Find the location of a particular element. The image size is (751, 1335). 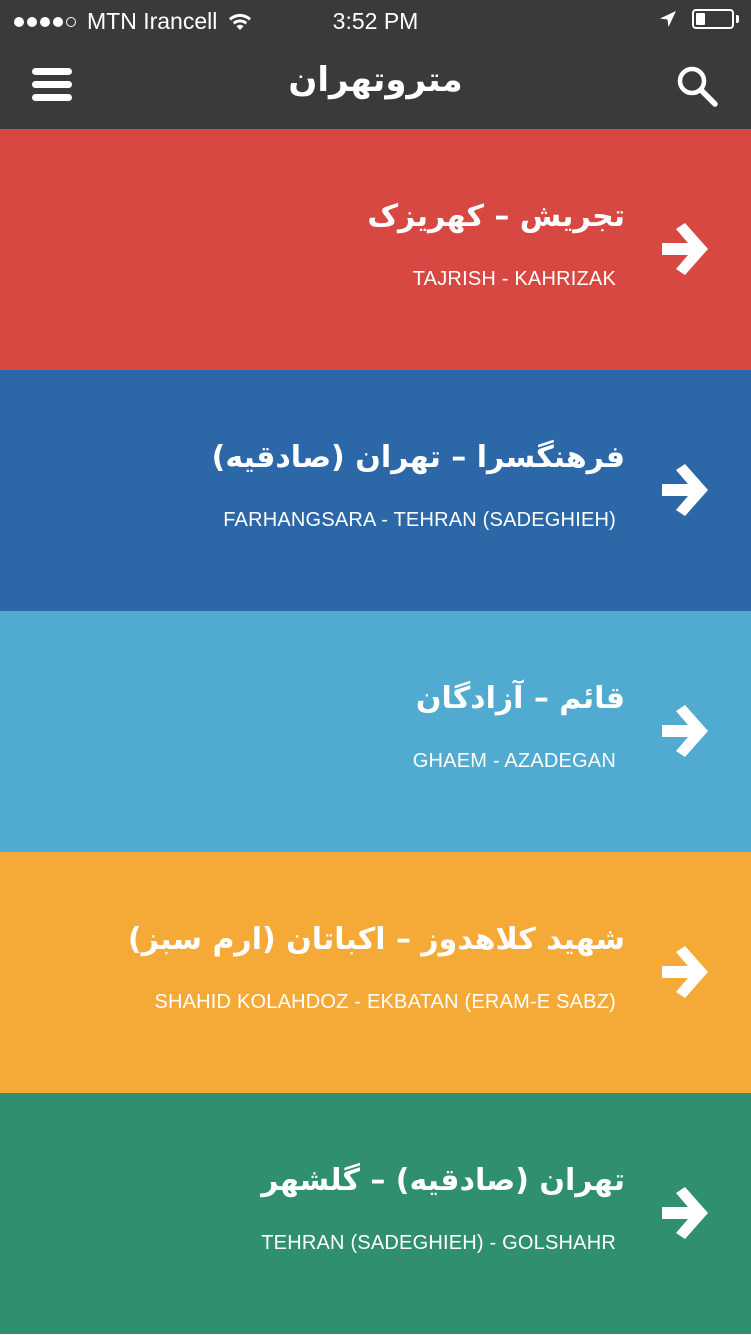

location-arrow-icon is located at coordinates (668, 19).